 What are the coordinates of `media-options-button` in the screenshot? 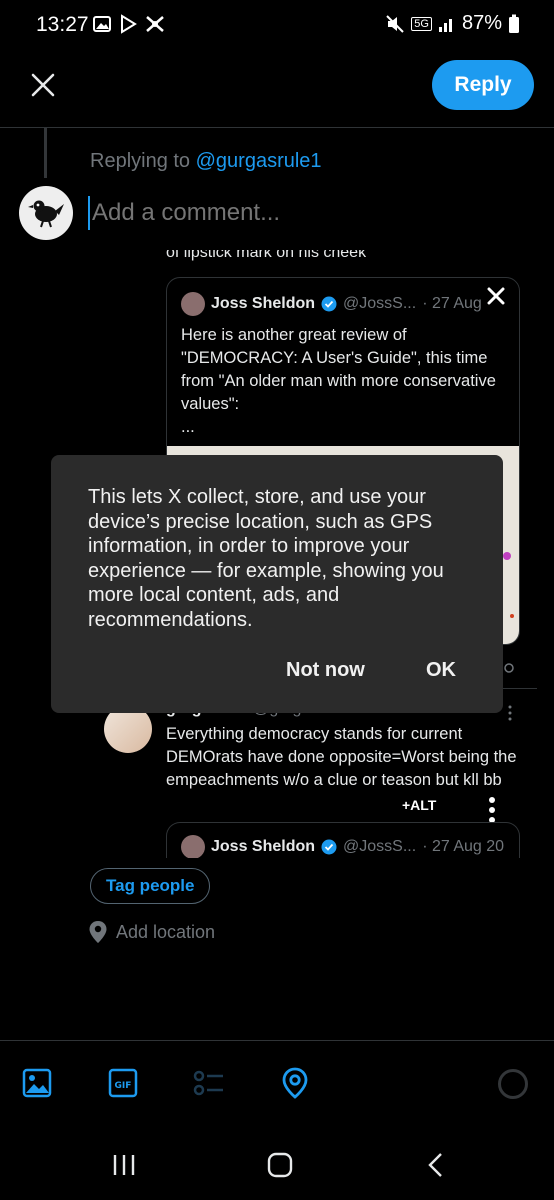 It's located at (492, 810).